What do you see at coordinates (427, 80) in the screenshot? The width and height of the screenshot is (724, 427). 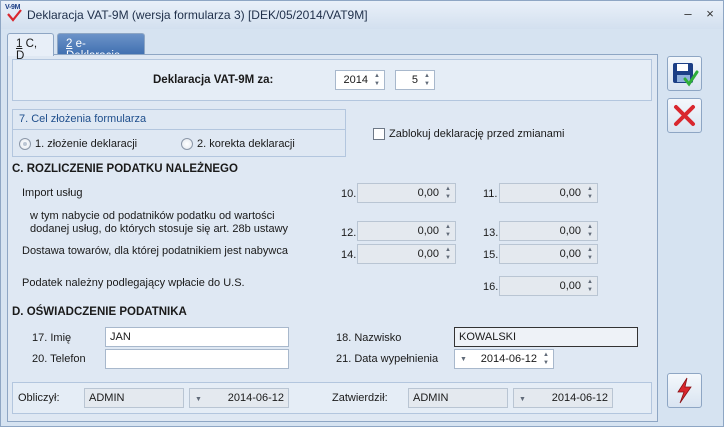 I see `month-spinner-arrows-icon: ▲ ▼` at bounding box center [427, 80].